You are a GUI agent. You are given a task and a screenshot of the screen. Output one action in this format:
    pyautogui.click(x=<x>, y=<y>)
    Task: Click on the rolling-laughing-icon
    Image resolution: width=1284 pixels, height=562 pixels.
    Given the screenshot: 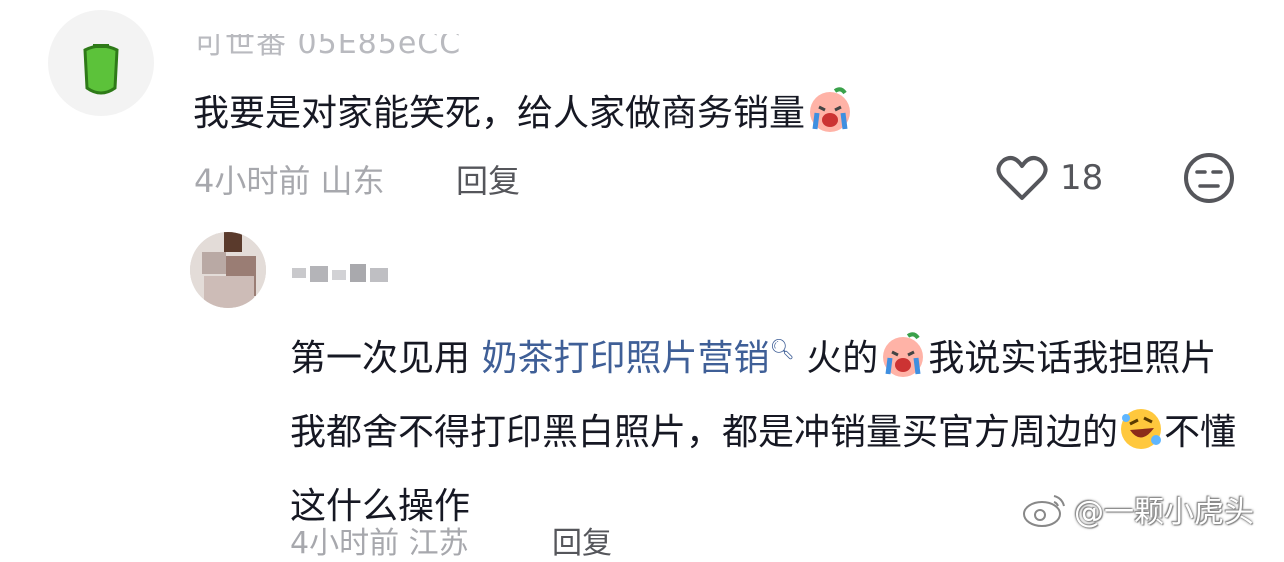 What is the action you would take?
    pyautogui.click(x=1141, y=440)
    